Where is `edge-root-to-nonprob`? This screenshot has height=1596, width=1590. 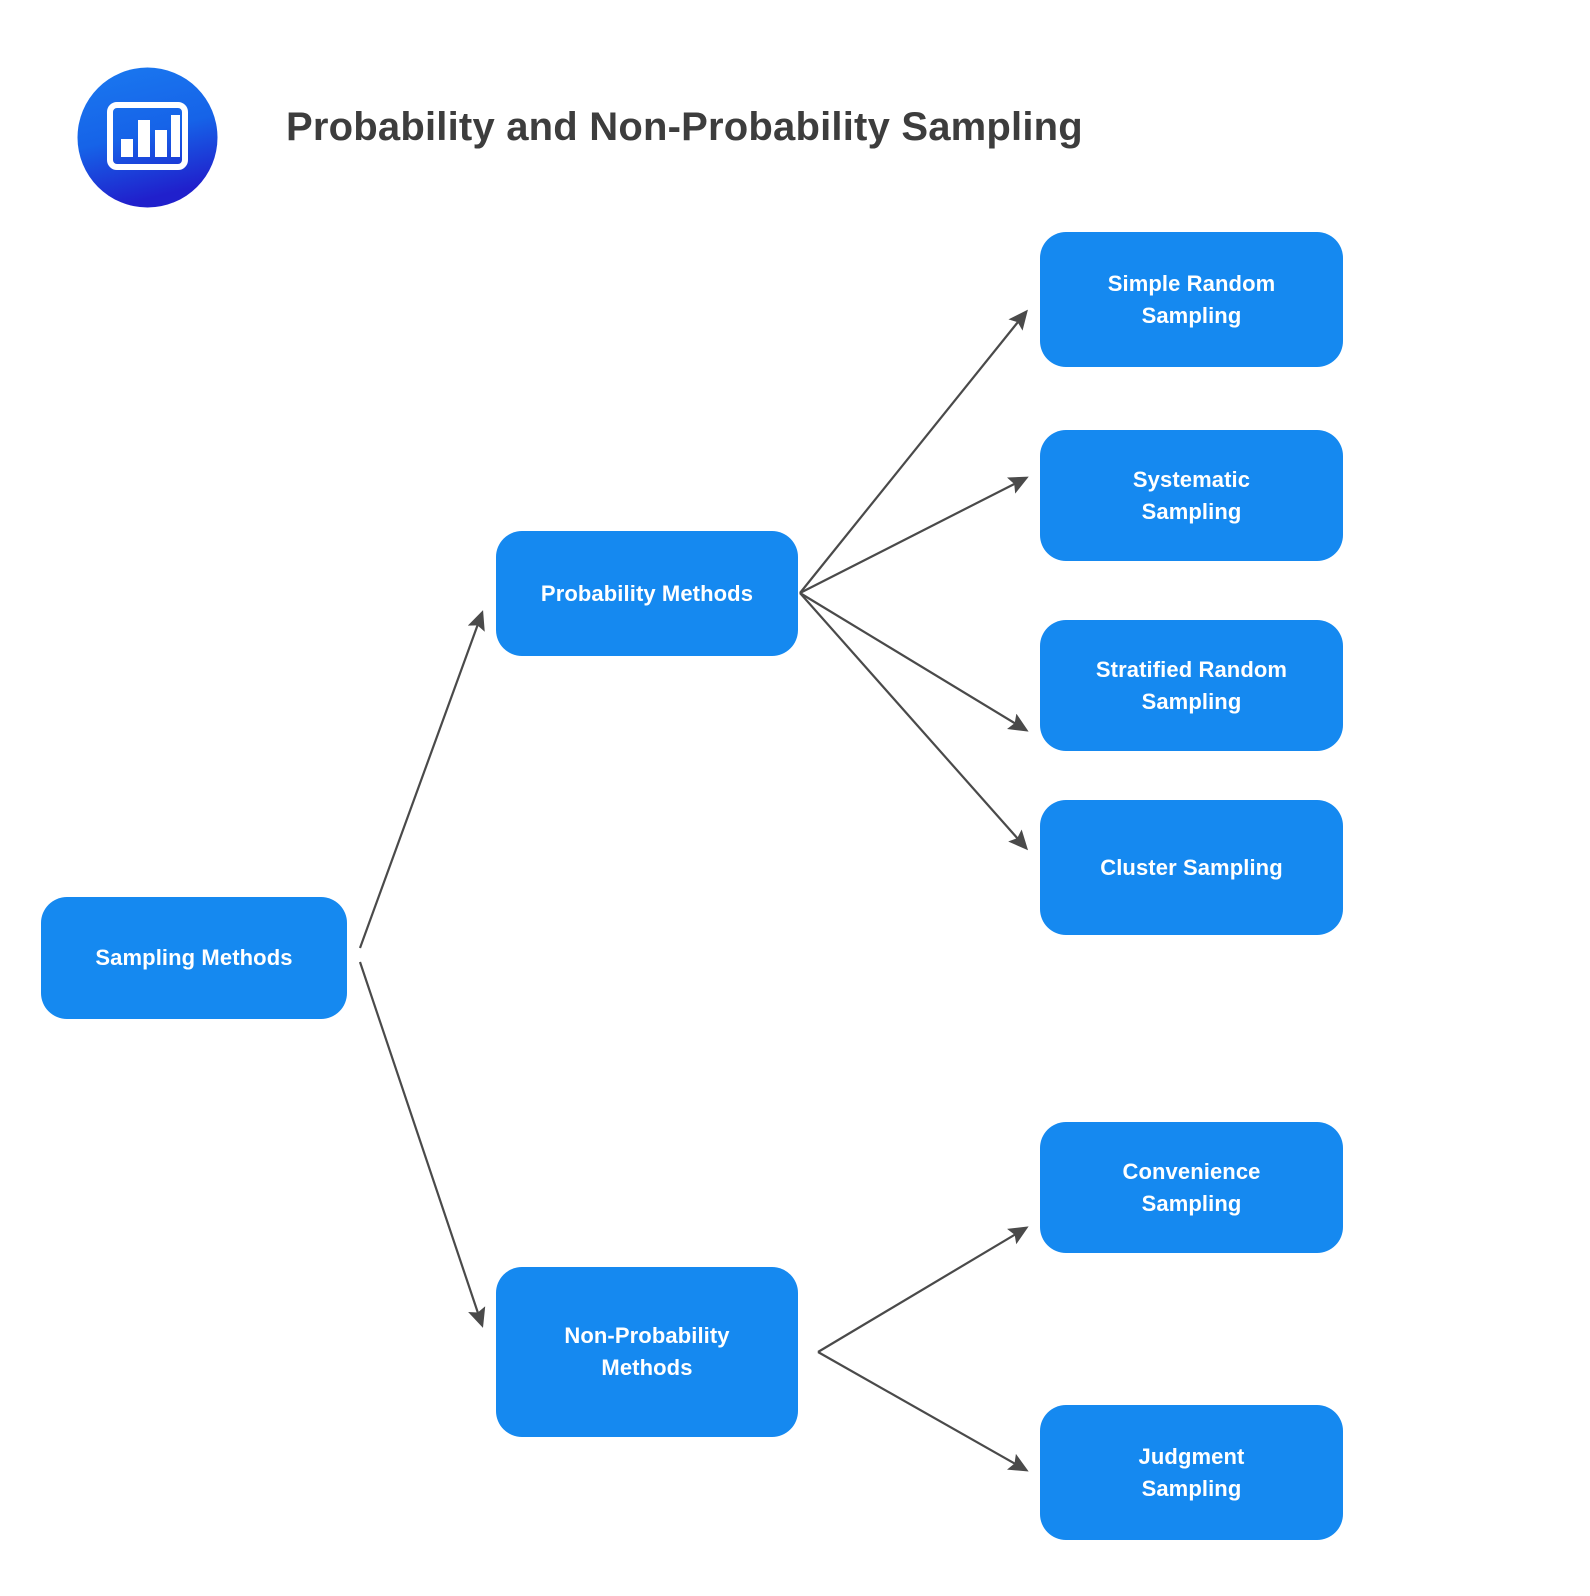 edge-root-to-nonprob is located at coordinates (422, 1144).